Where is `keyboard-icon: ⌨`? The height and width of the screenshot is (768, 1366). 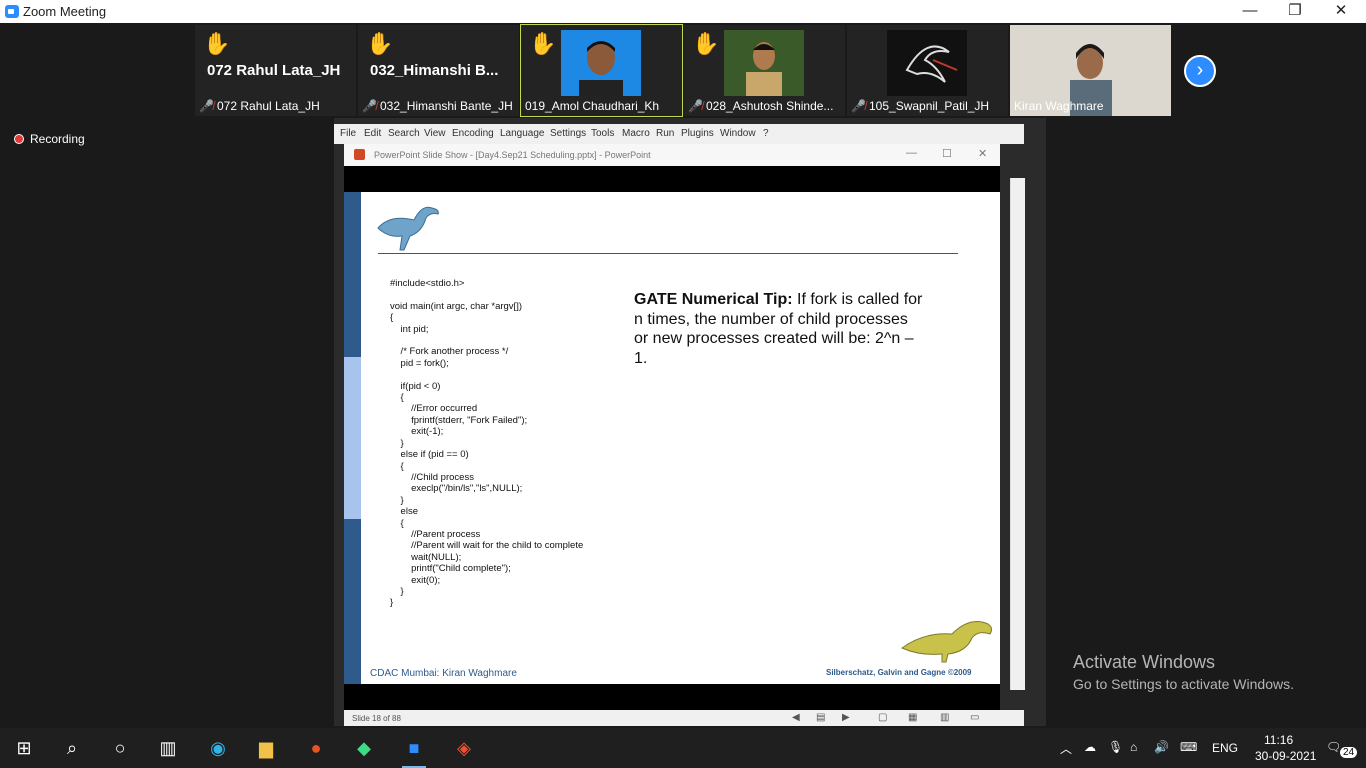
keyboard-icon: ⌨ is located at coordinates (1188, 747).